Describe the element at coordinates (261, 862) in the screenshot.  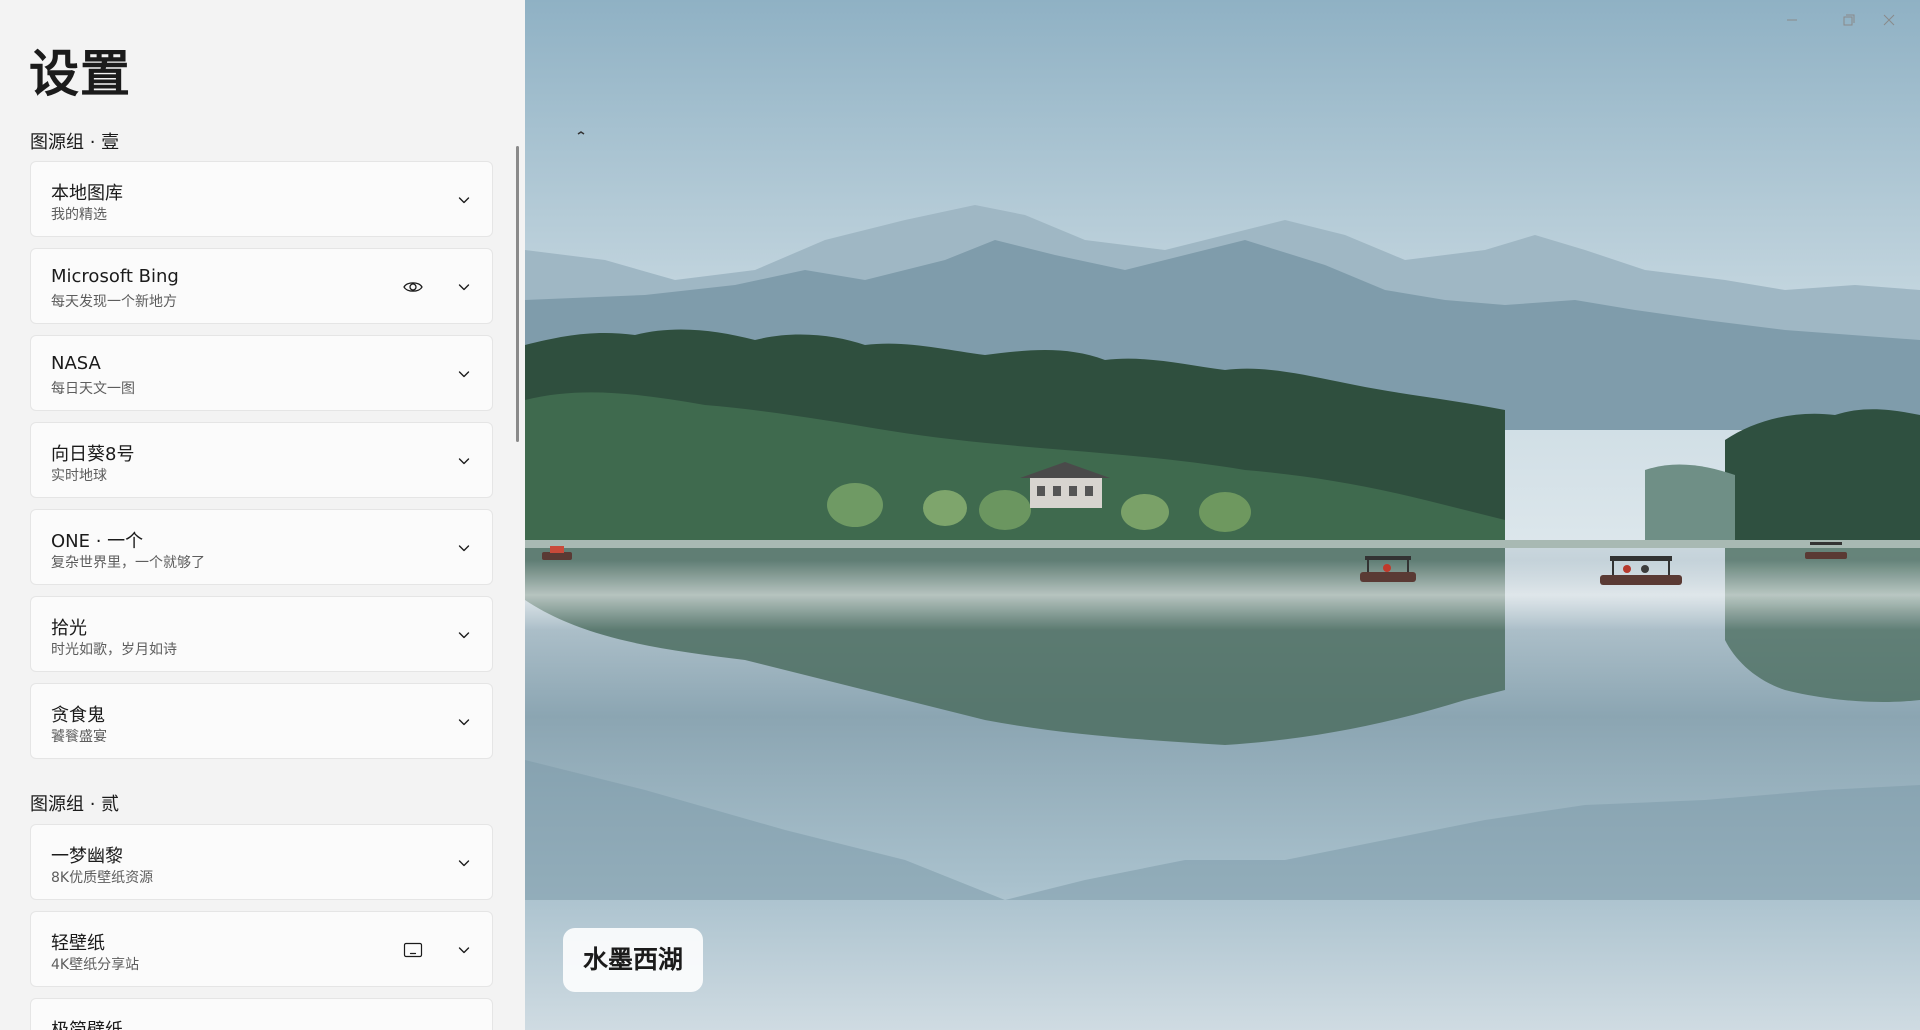
I see `source-card-dream: 一梦幽黎 8K优质壁纸资源` at that location.